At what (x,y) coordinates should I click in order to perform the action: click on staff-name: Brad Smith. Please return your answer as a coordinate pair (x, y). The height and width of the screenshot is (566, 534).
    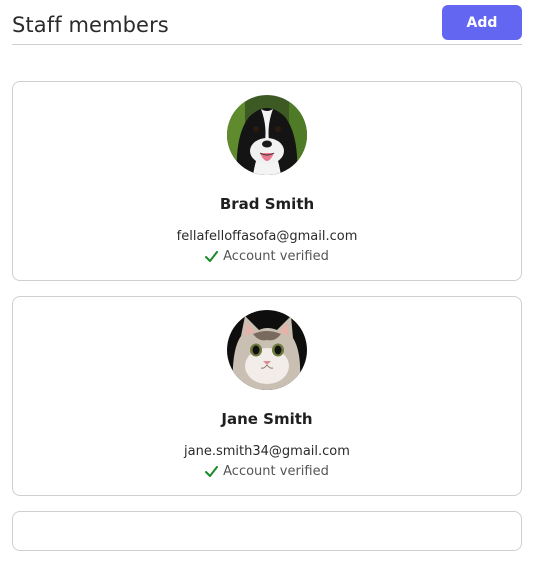
    Looking at the image, I should click on (267, 204).